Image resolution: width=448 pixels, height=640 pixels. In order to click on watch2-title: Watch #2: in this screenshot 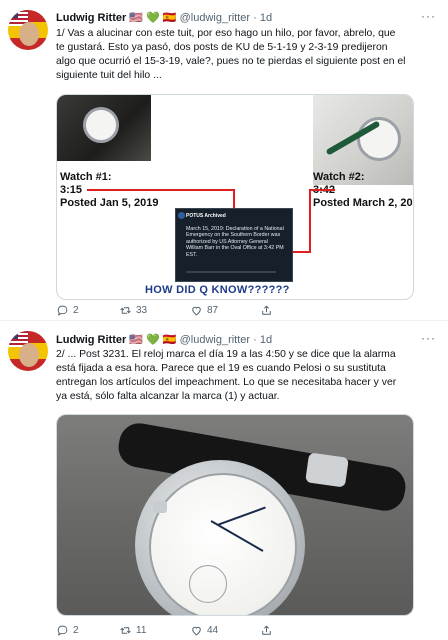, I will do `click(339, 177)`.